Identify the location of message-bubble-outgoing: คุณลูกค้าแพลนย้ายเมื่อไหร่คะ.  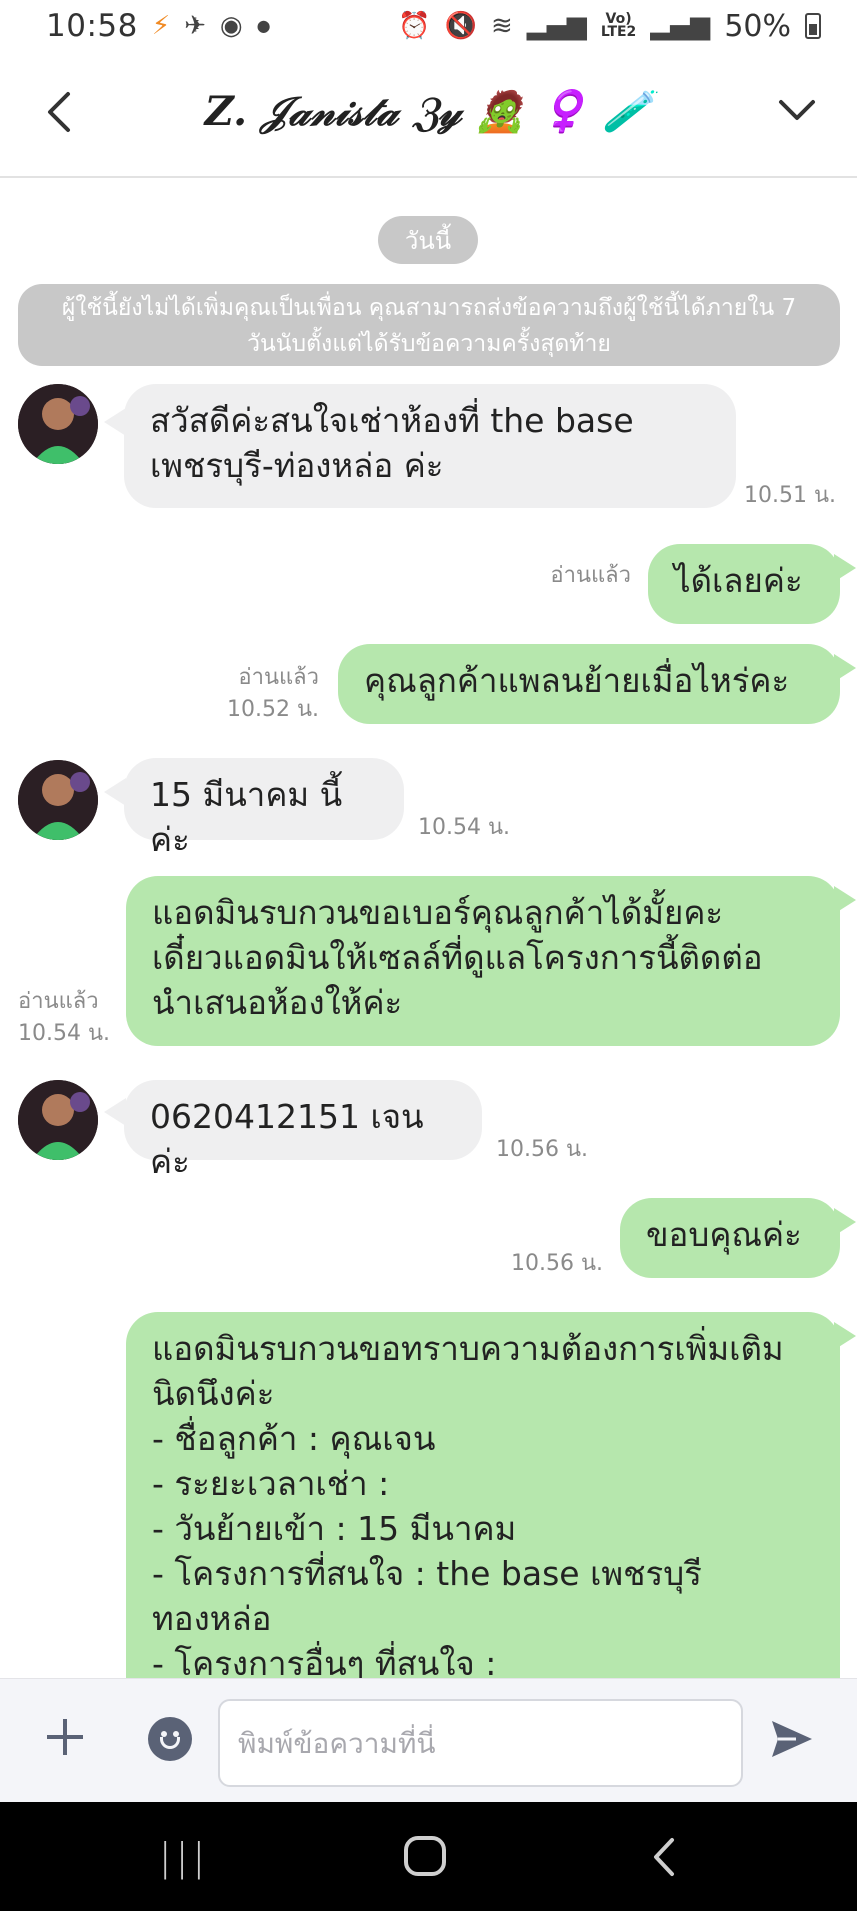
(589, 684).